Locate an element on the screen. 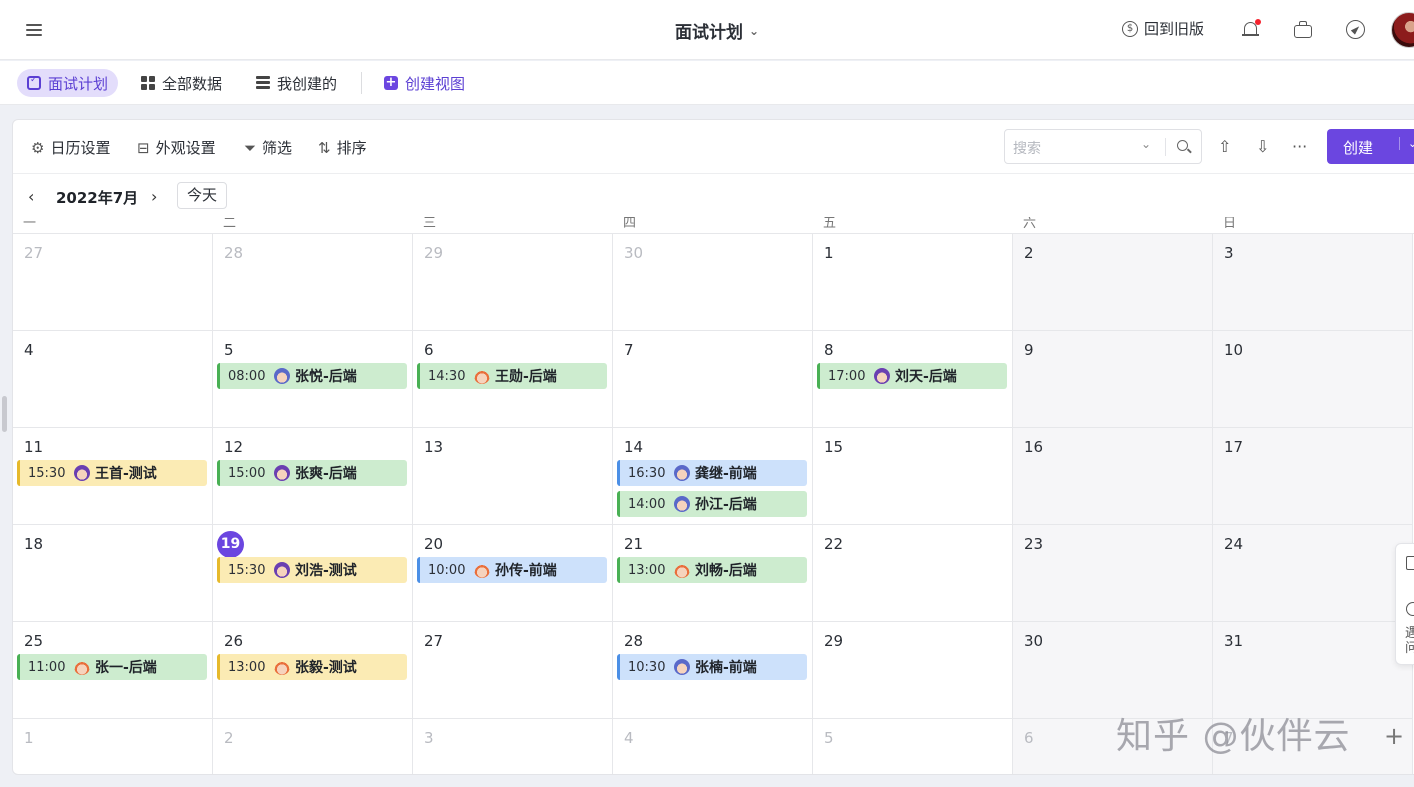 This screenshot has width=1414, height=787. calendar-event: 15:30 王首-测试 is located at coordinates (112, 473).